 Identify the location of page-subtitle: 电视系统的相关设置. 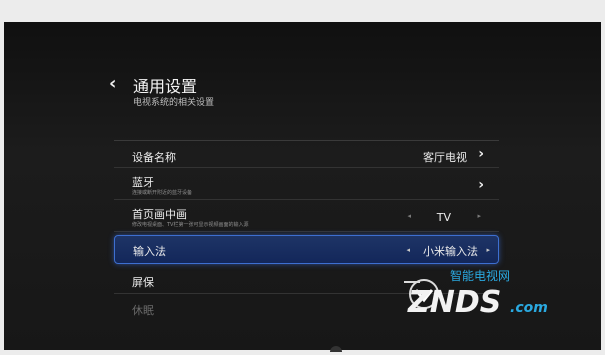
(174, 103).